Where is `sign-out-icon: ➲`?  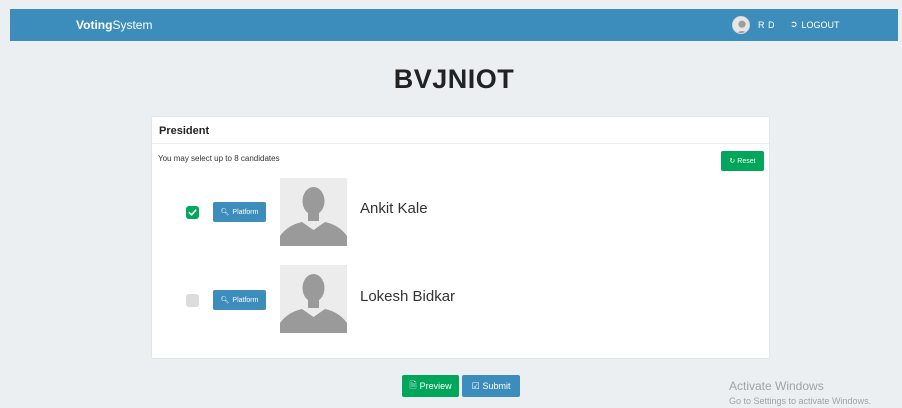 sign-out-icon: ➲ is located at coordinates (794, 24).